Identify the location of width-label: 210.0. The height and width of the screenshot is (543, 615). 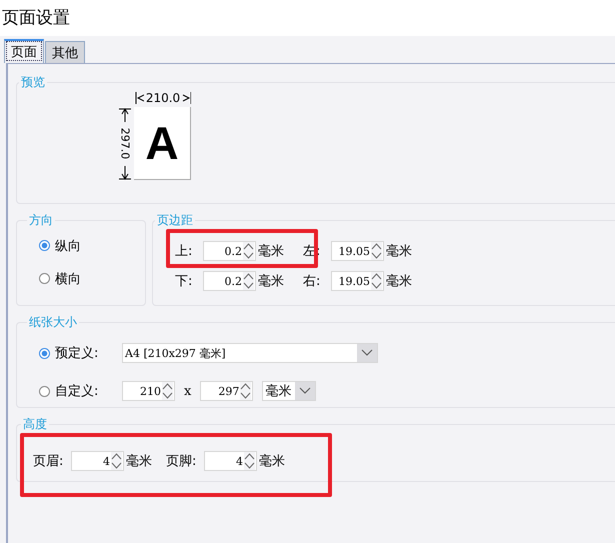
(163, 98).